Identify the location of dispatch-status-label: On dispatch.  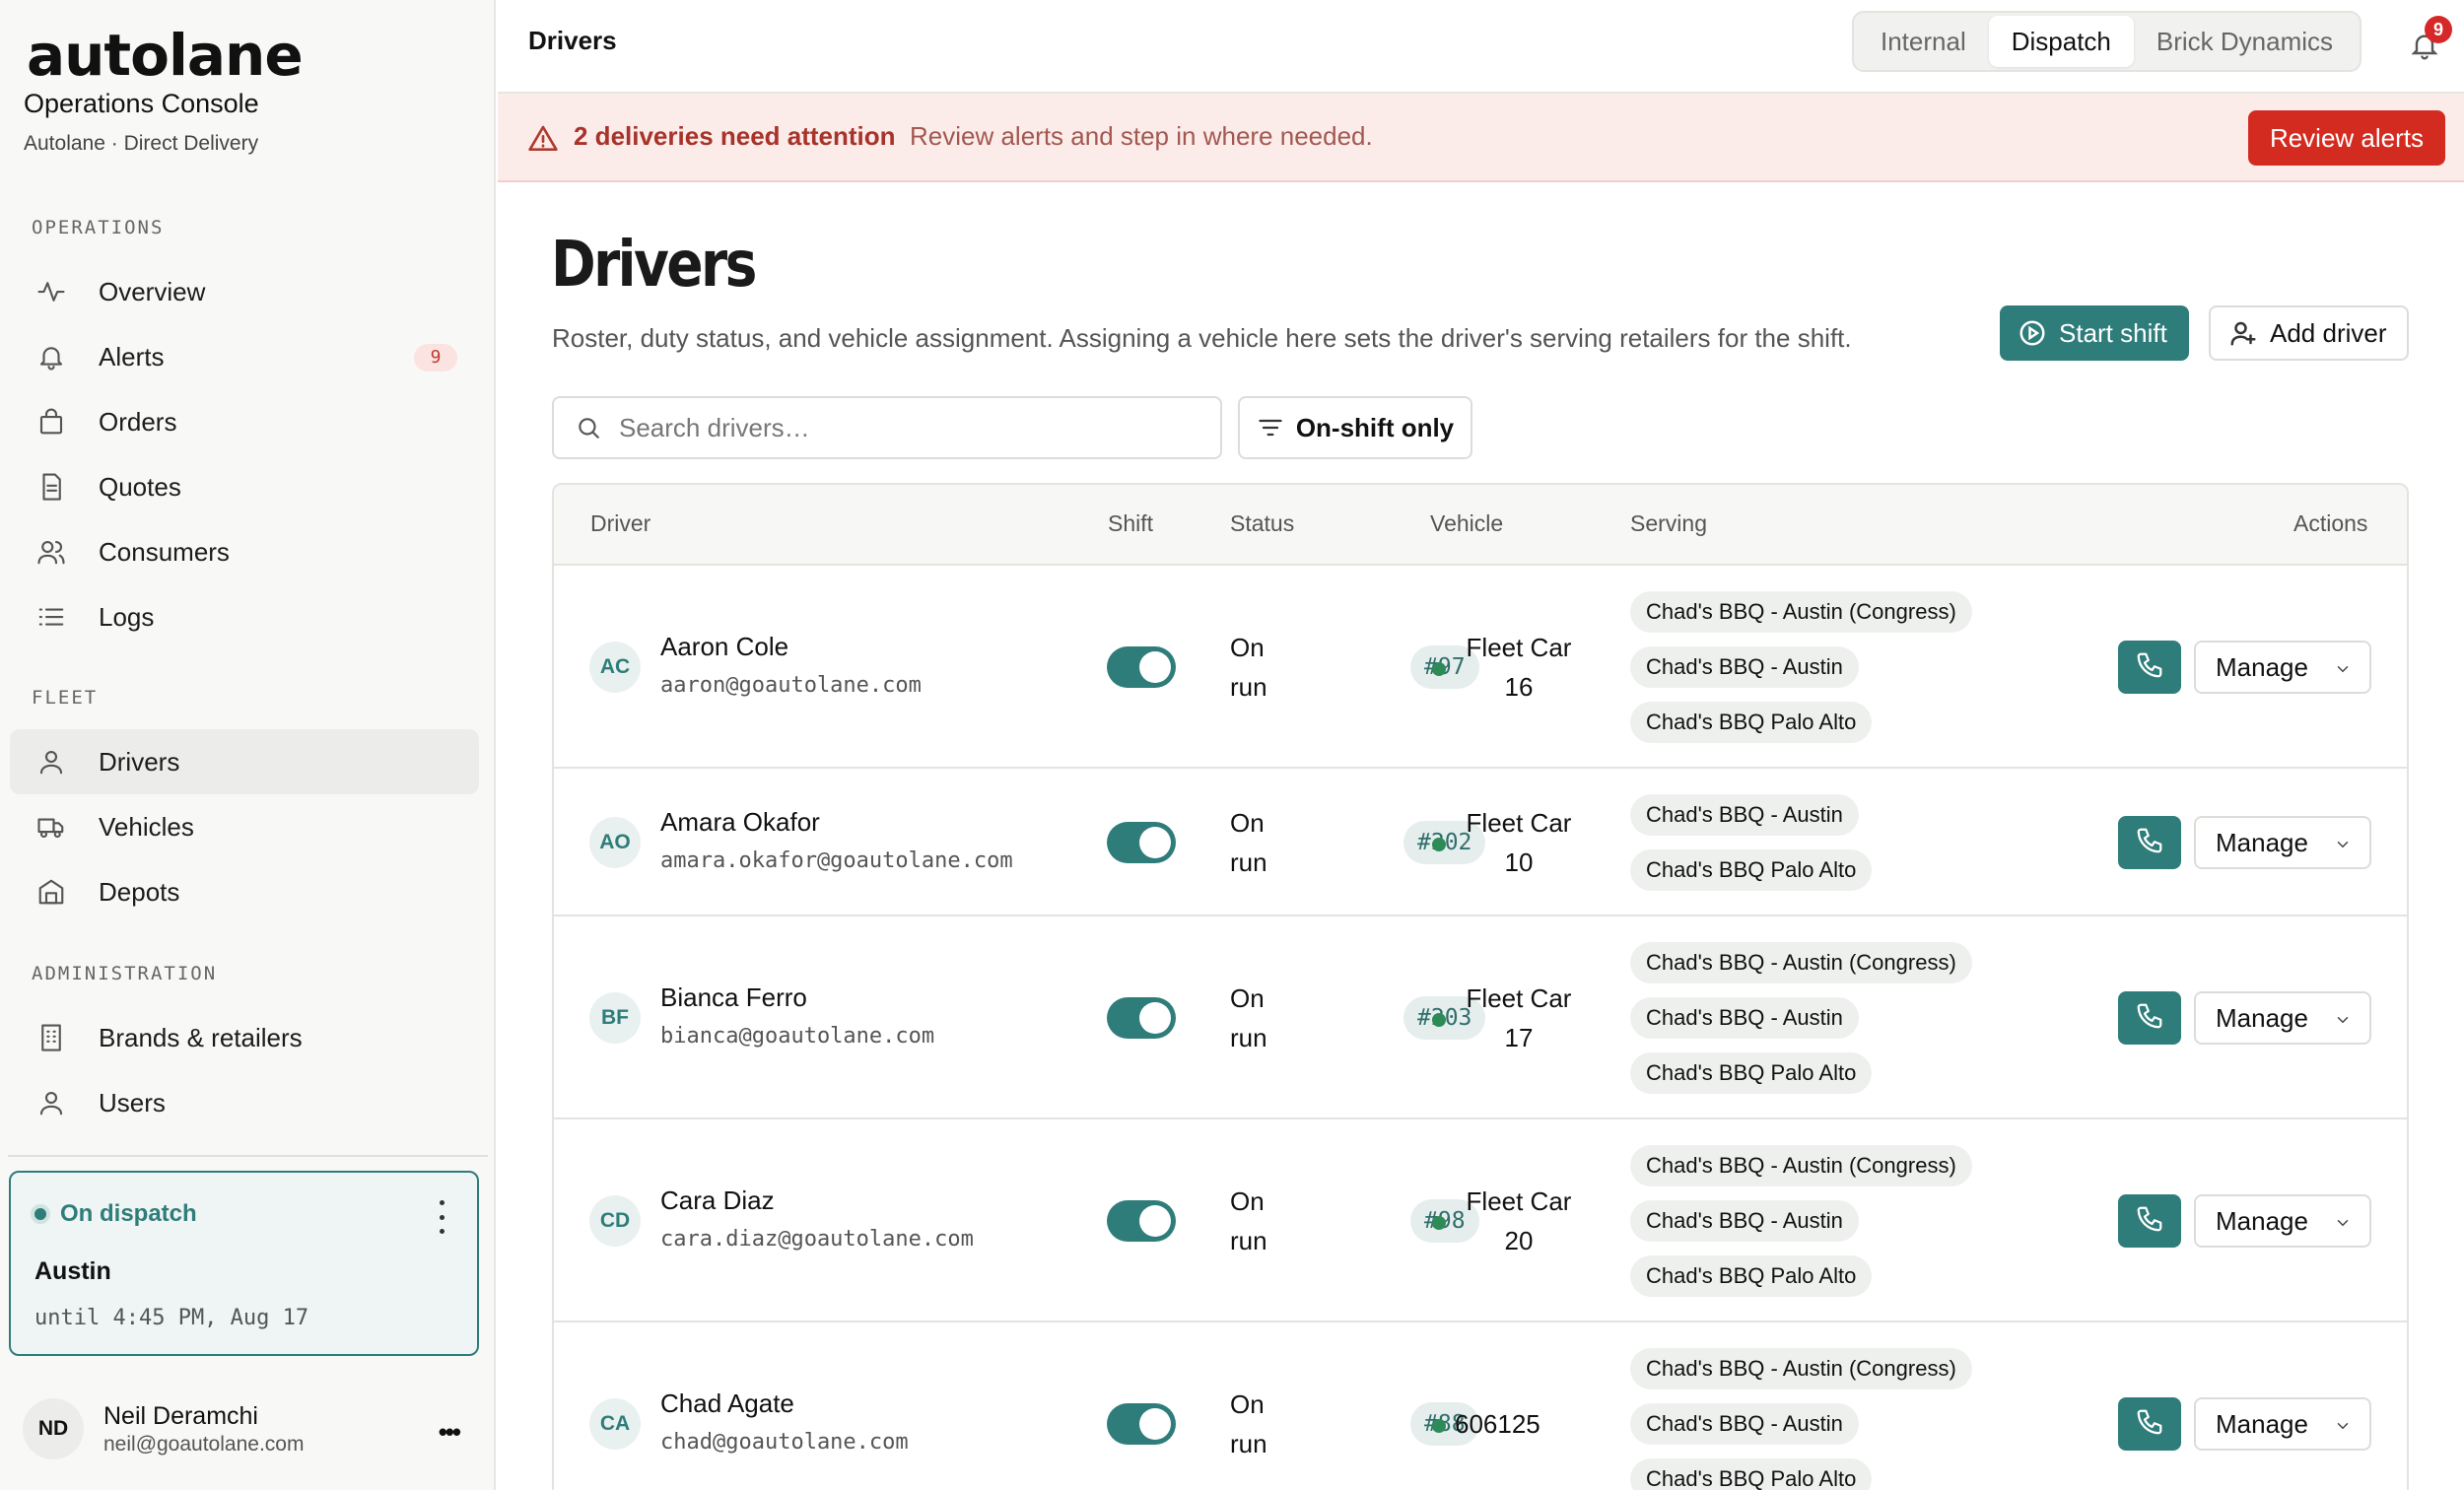
(128, 1213).